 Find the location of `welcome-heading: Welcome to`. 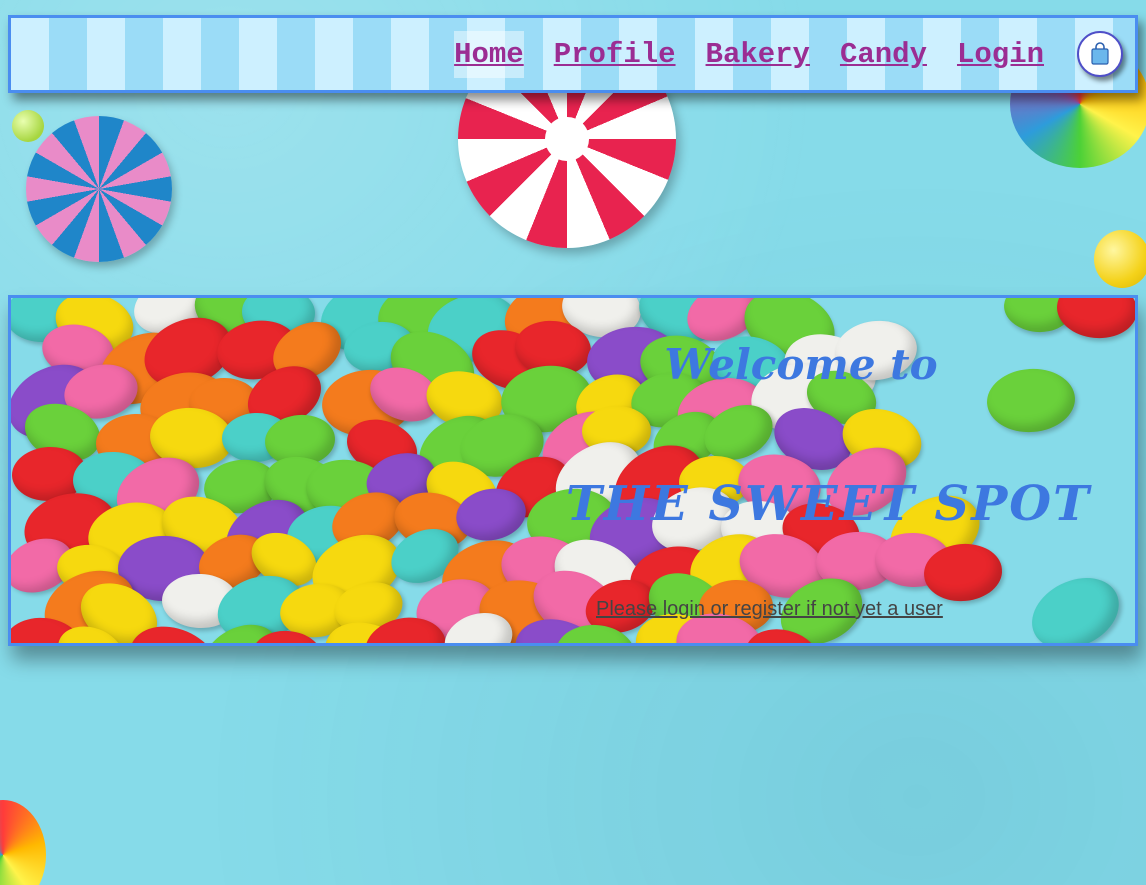

welcome-heading: Welcome to is located at coordinates (801, 364).